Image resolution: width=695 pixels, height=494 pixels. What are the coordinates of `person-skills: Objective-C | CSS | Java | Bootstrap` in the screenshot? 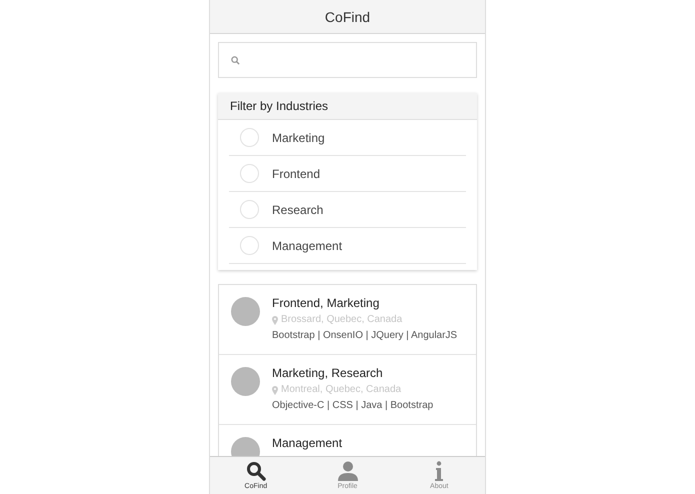 It's located at (353, 406).